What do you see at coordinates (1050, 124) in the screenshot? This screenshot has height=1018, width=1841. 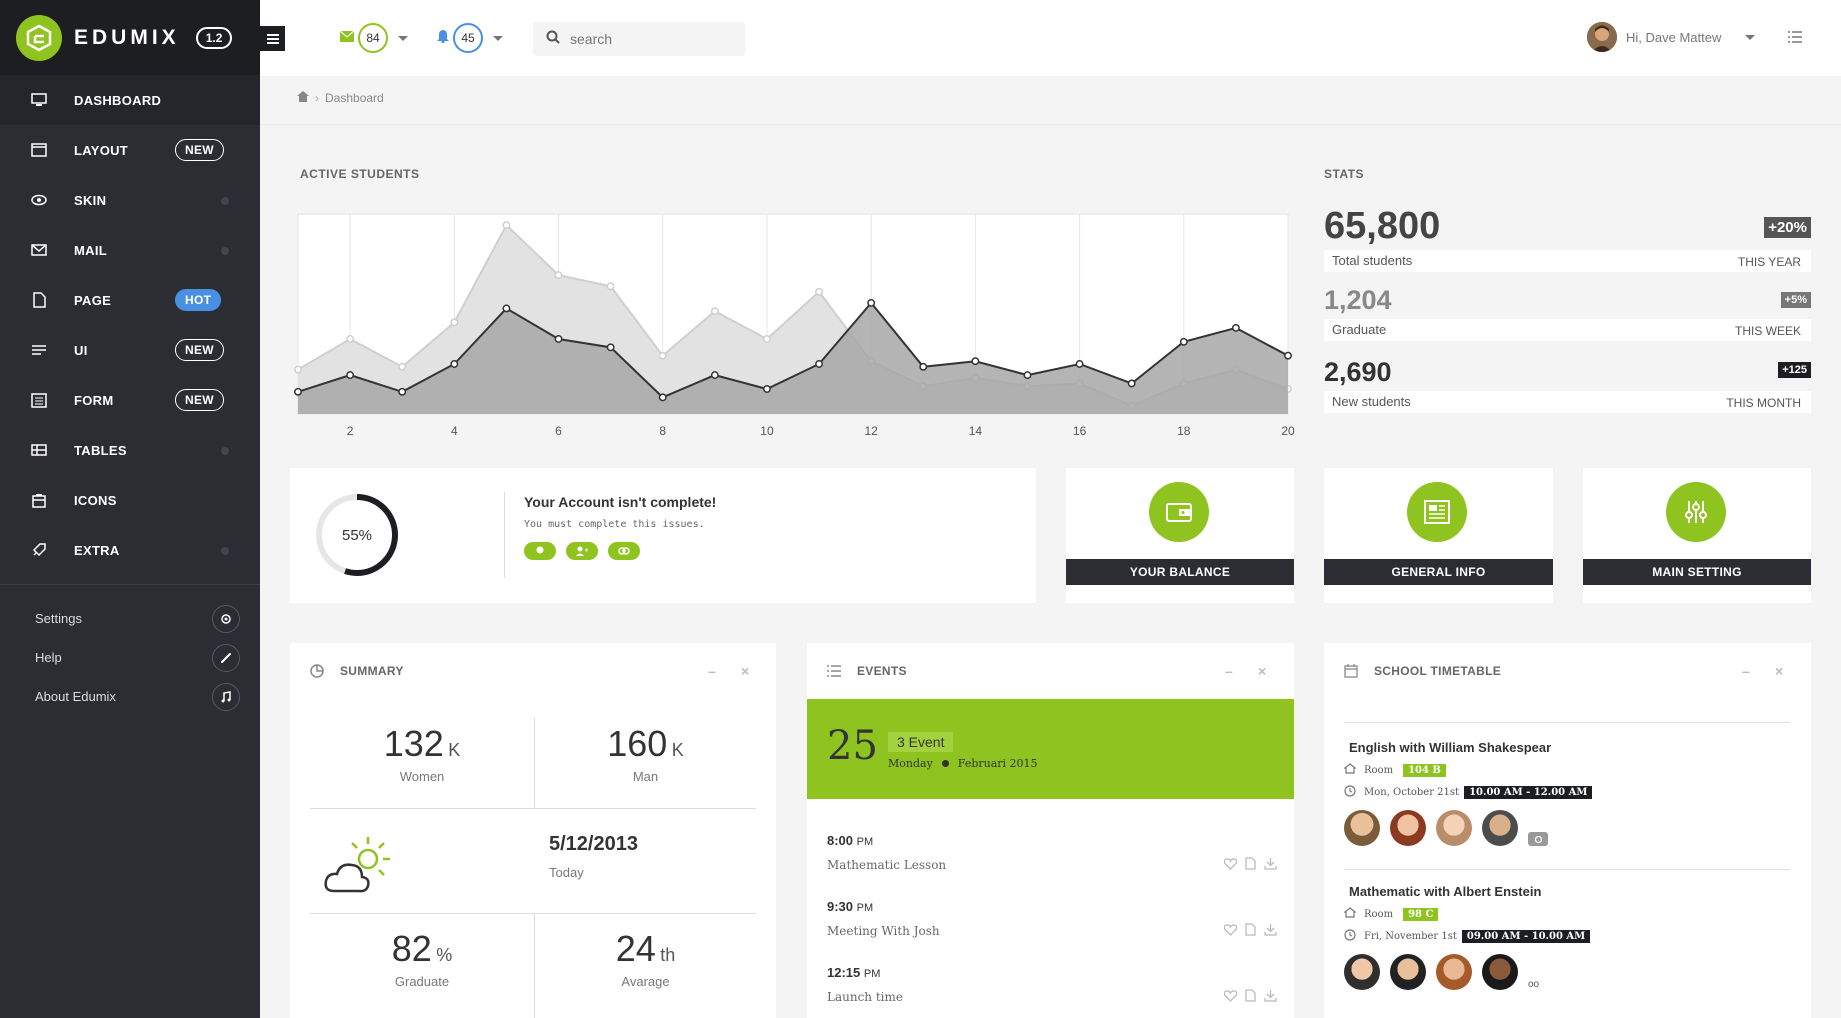 I see `breadcrumb-divider` at bounding box center [1050, 124].